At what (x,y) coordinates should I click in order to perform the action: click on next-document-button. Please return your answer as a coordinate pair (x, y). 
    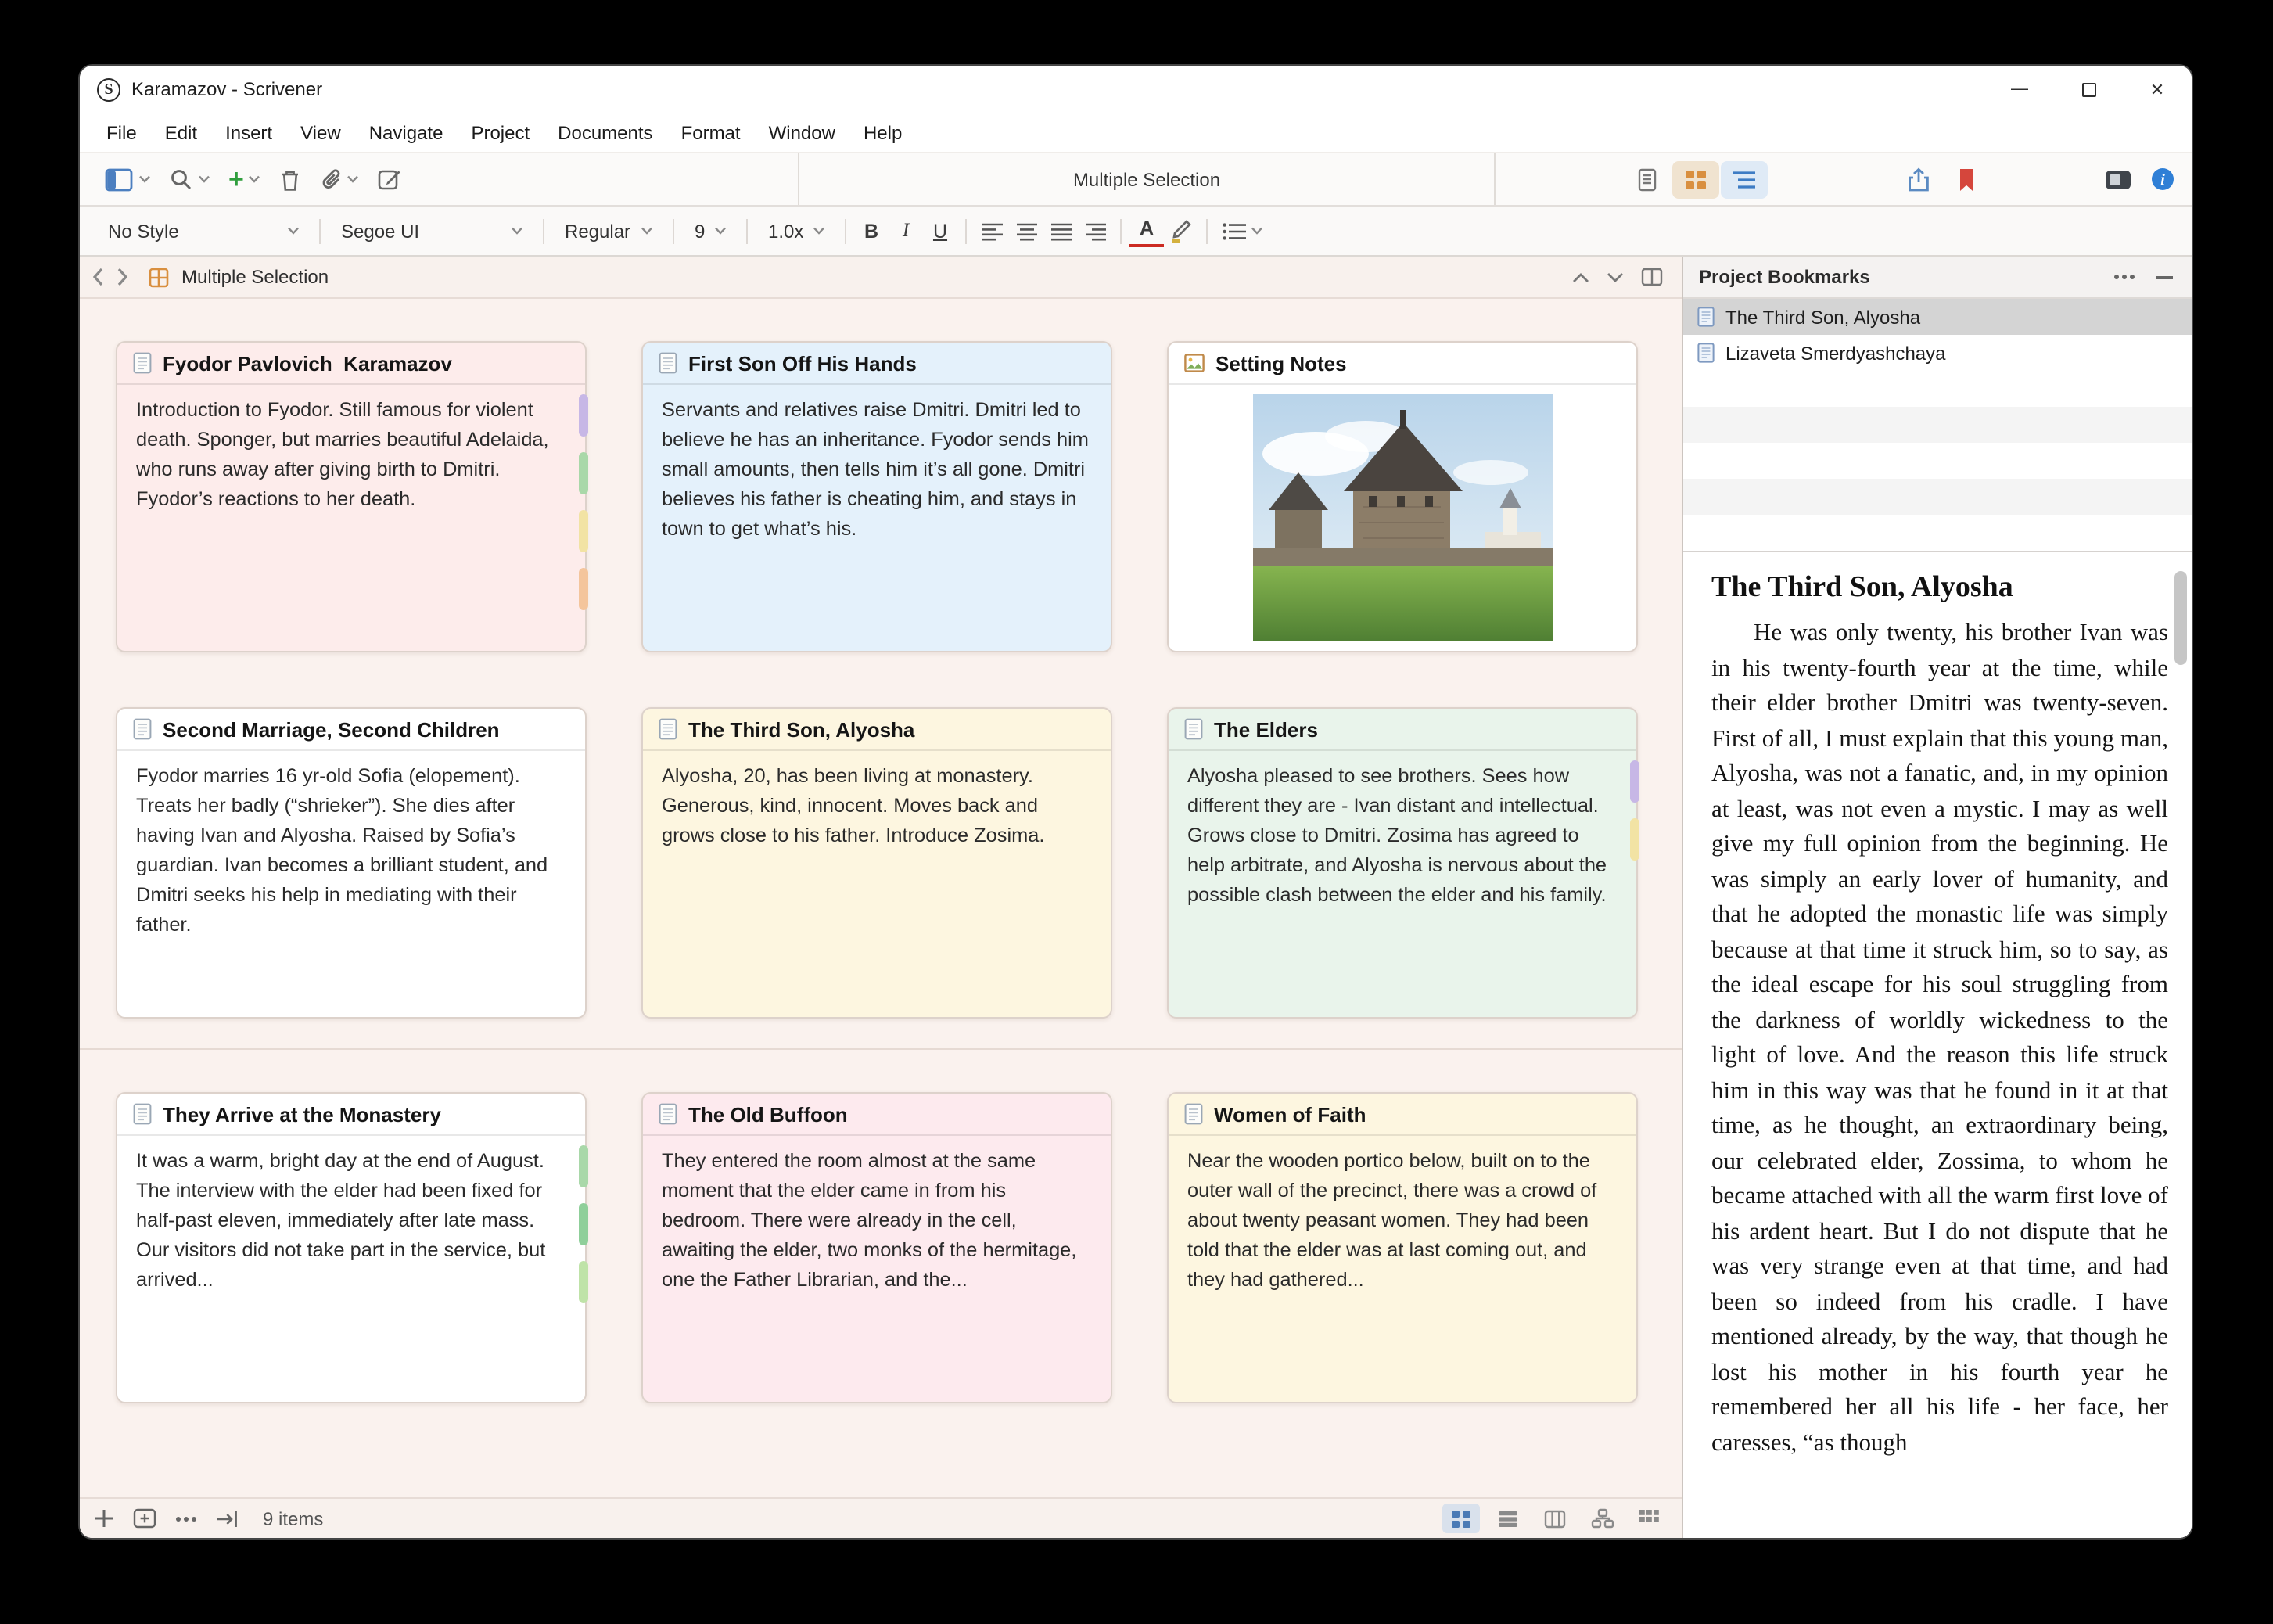
    Looking at the image, I should click on (1615, 276).